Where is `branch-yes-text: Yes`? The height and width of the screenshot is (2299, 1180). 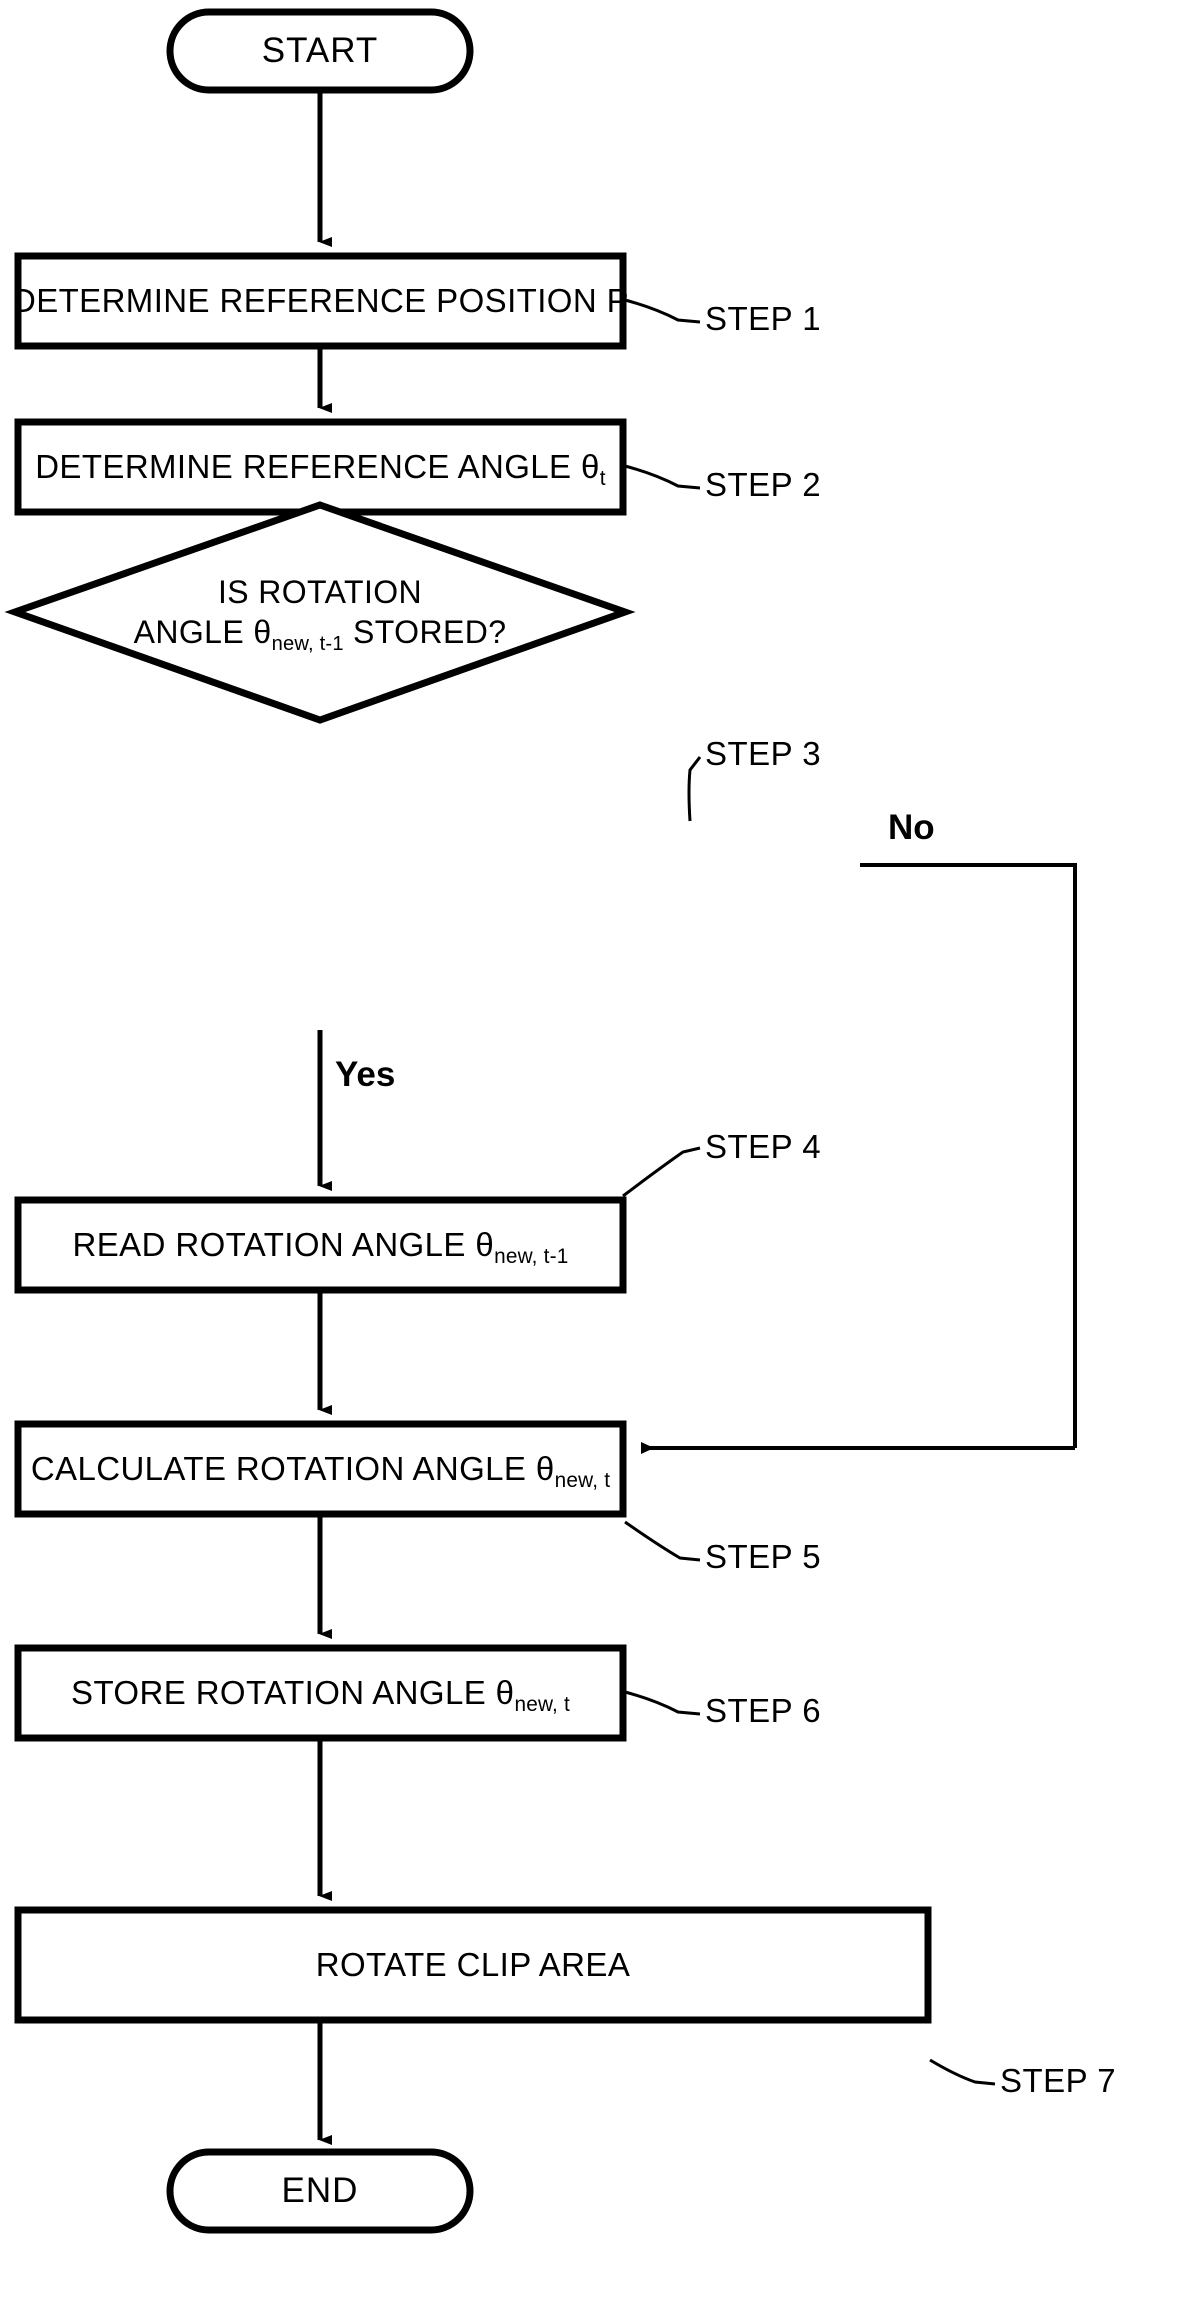 branch-yes-text: Yes is located at coordinates (365, 1074).